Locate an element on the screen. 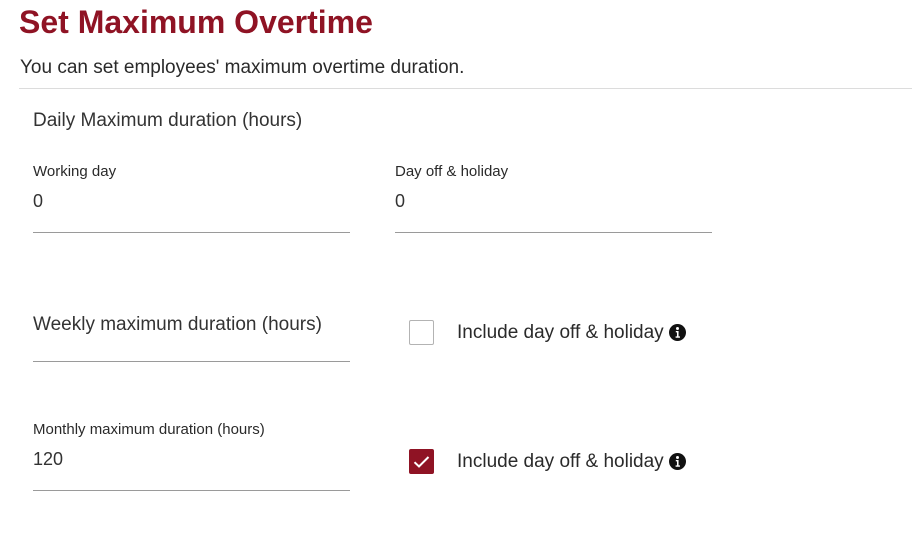 The width and height of the screenshot is (912, 551). monthly-max-input is located at coordinates (188, 459).